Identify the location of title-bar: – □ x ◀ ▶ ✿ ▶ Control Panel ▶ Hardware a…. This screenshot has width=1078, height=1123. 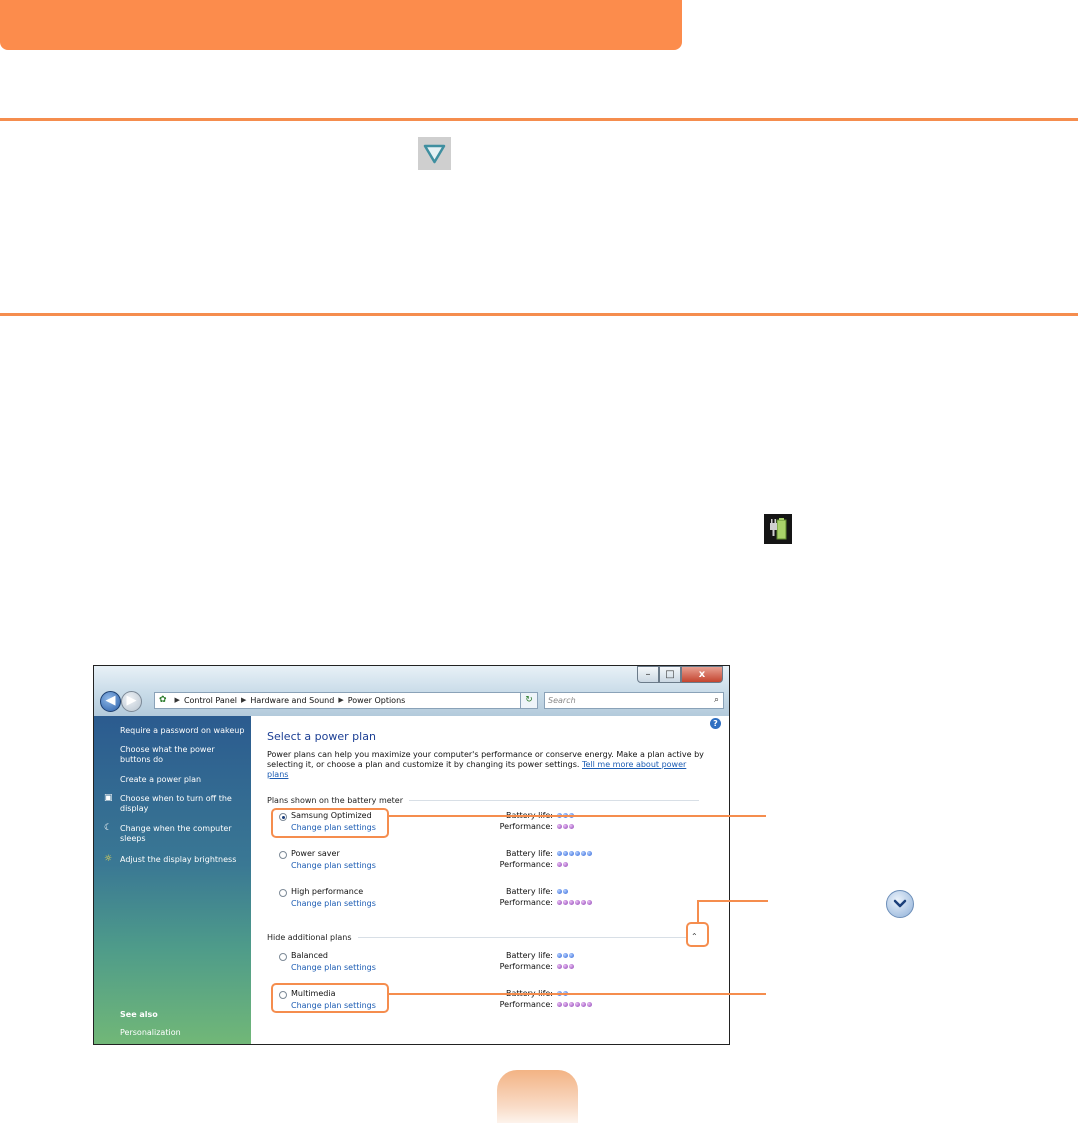
(411, 691).